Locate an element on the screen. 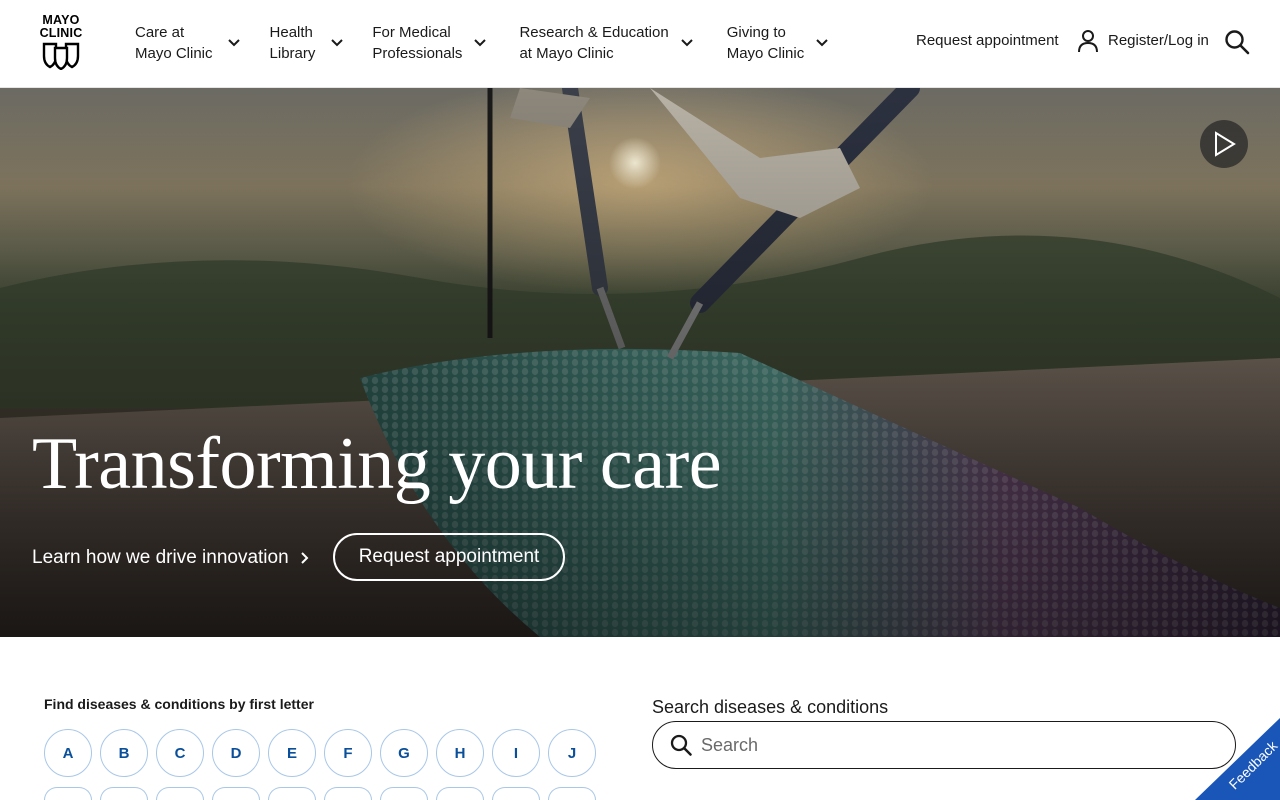 The image size is (1280, 800). register-login-link: Register/Log in is located at coordinates (1143, 41).